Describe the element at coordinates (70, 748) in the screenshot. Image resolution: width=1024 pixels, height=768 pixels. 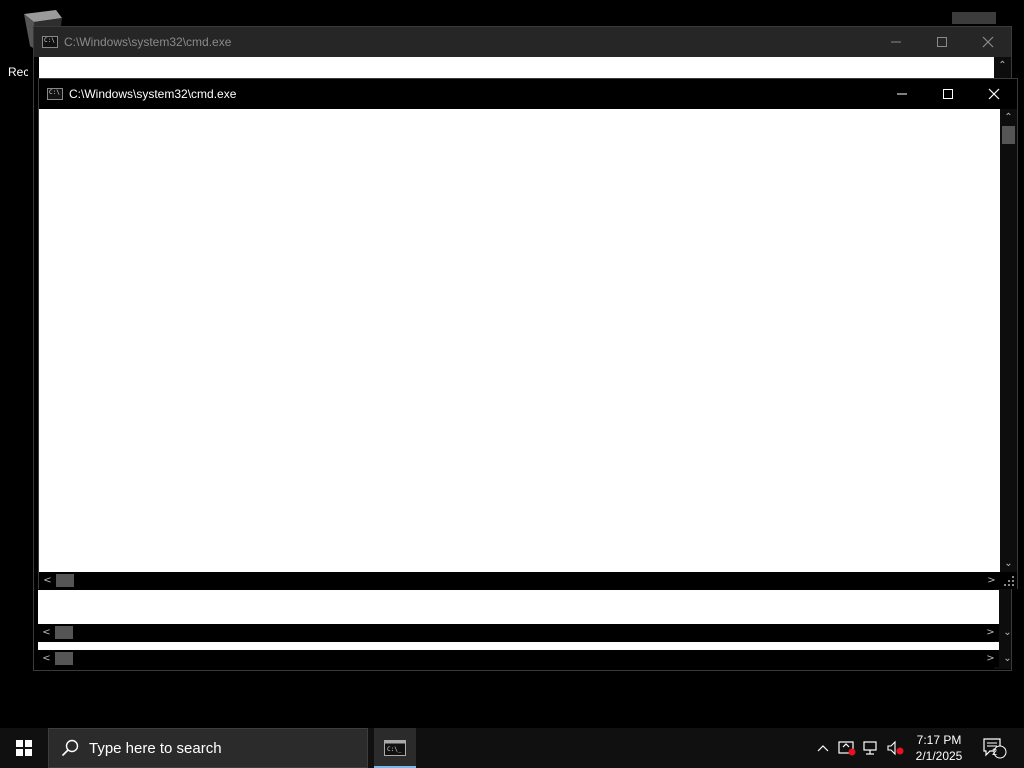
I see `search-icon` at that location.